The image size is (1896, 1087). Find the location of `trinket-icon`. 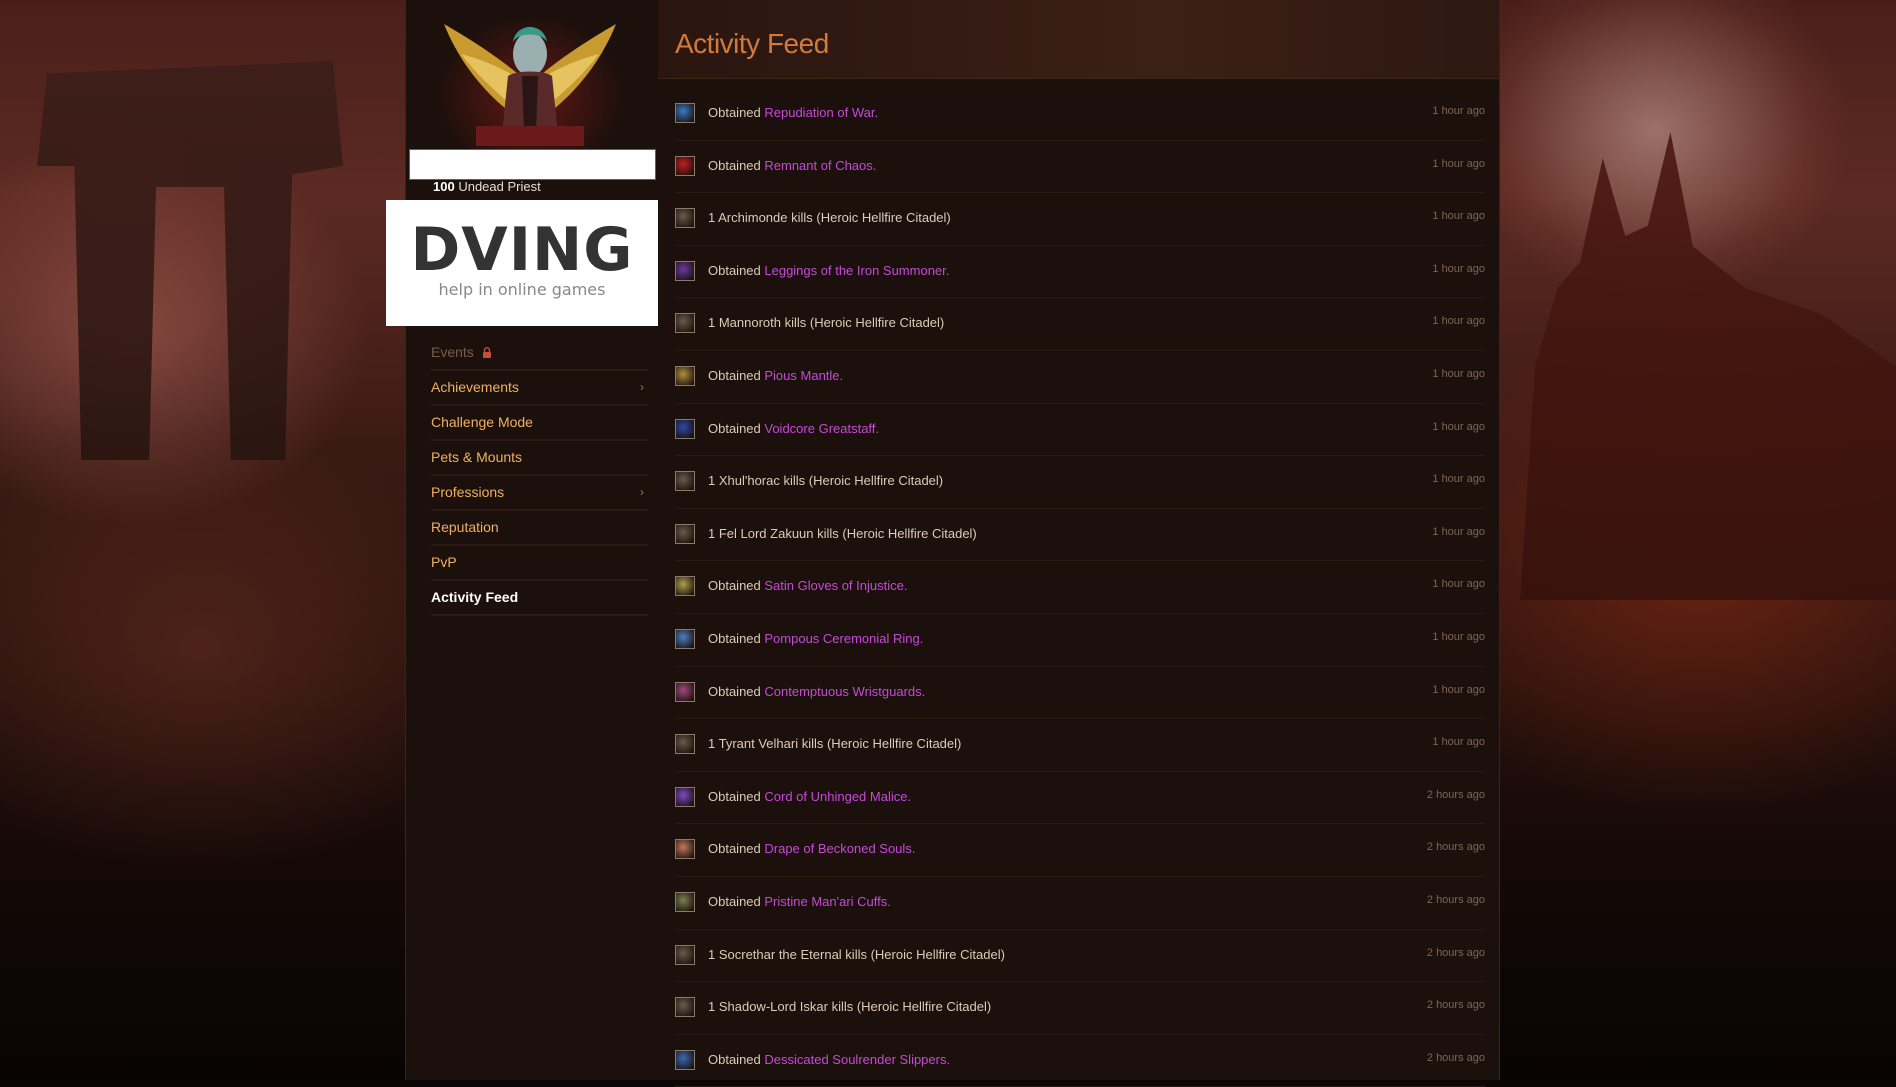

trinket-icon is located at coordinates (685, 165).